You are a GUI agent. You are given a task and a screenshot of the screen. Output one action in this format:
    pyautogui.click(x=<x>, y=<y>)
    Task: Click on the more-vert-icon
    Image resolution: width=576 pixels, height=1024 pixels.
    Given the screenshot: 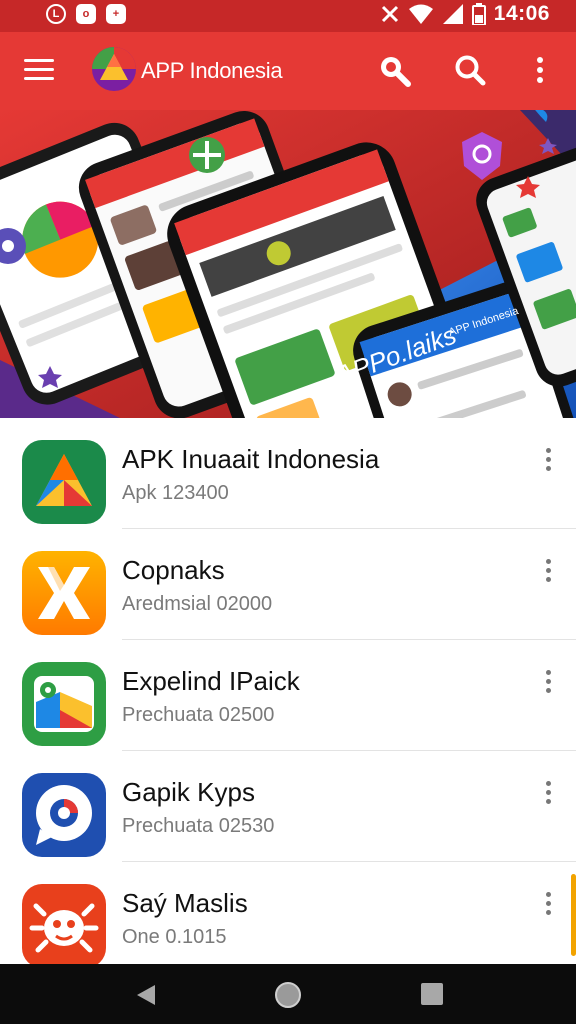 What is the action you would take?
    pyautogui.click(x=540, y=70)
    